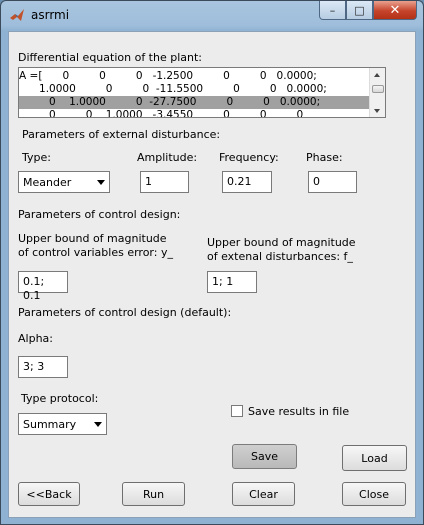  Describe the element at coordinates (280, 256) in the screenshot. I see `disturbance-bound-label-line2: of extenal disturbances: f_` at that location.